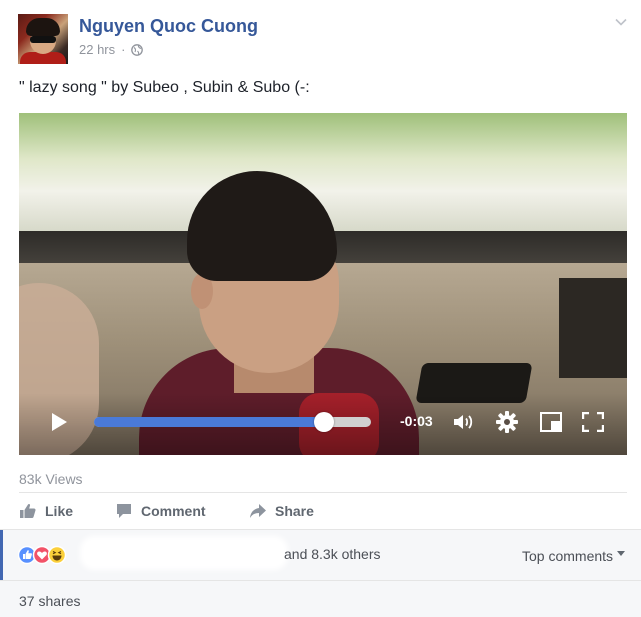 This screenshot has height=617, width=641. I want to click on video-progress, so click(209, 422).